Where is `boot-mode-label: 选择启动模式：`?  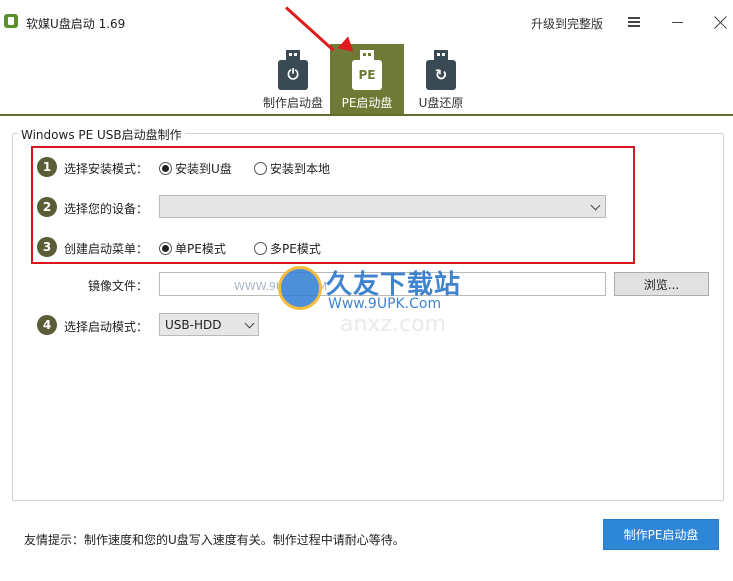
boot-mode-label: 选择启动模式： is located at coordinates (106, 327).